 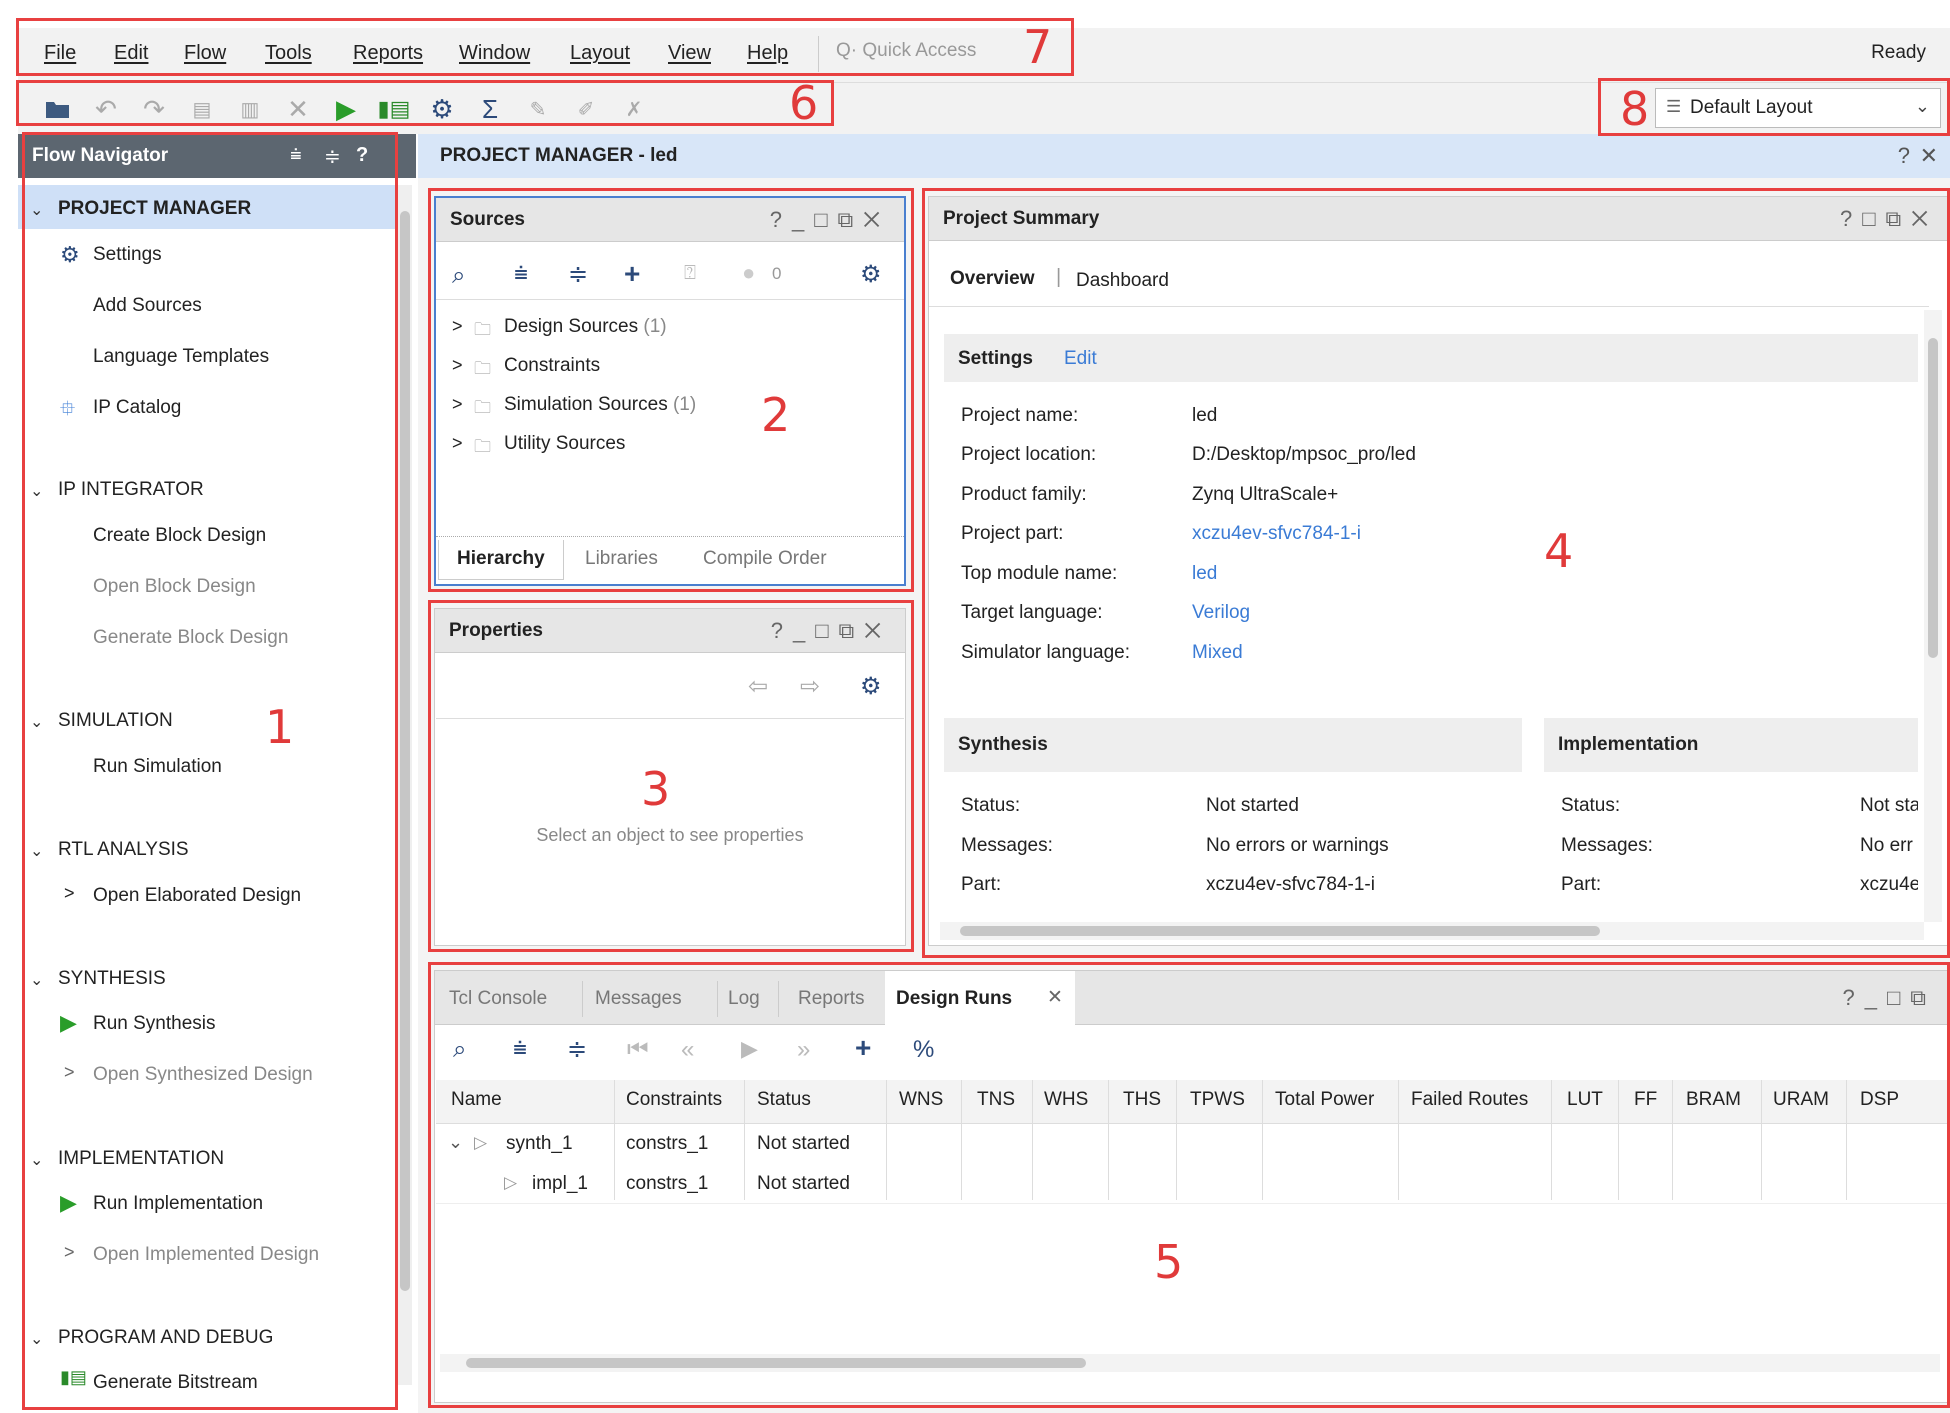 I want to click on back-arrow-icon: ⇦, so click(x=758, y=686).